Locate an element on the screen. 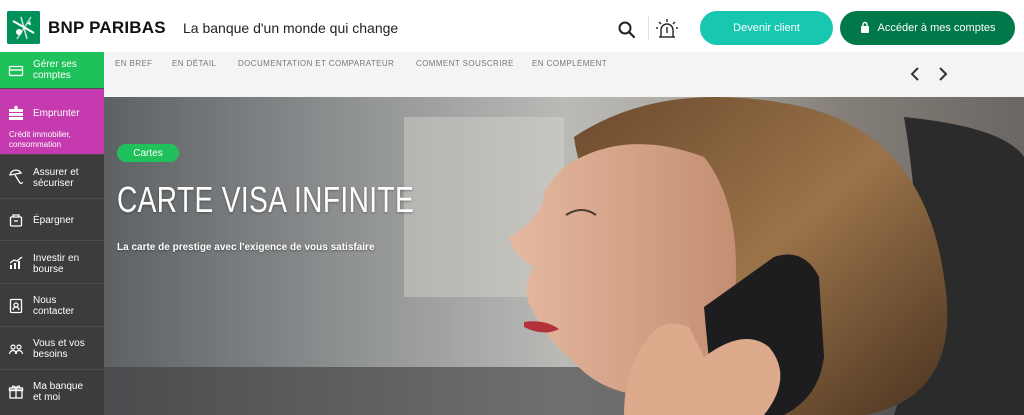  sidebar-item-insure: Assurer et sécuriser is located at coordinates (52, 177).